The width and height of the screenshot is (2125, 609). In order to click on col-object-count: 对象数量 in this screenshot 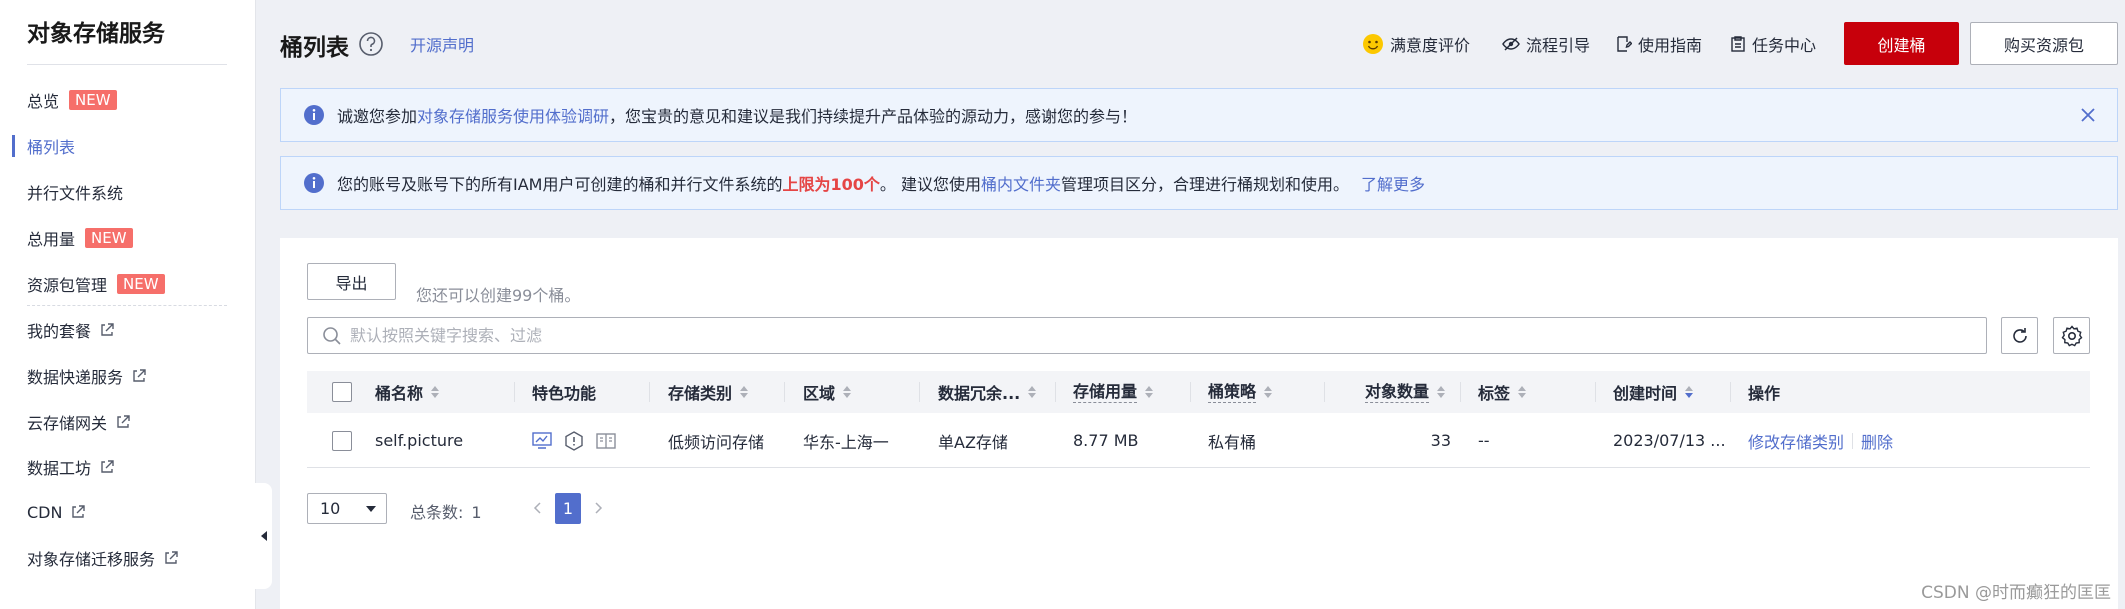, I will do `click(1405, 392)`.